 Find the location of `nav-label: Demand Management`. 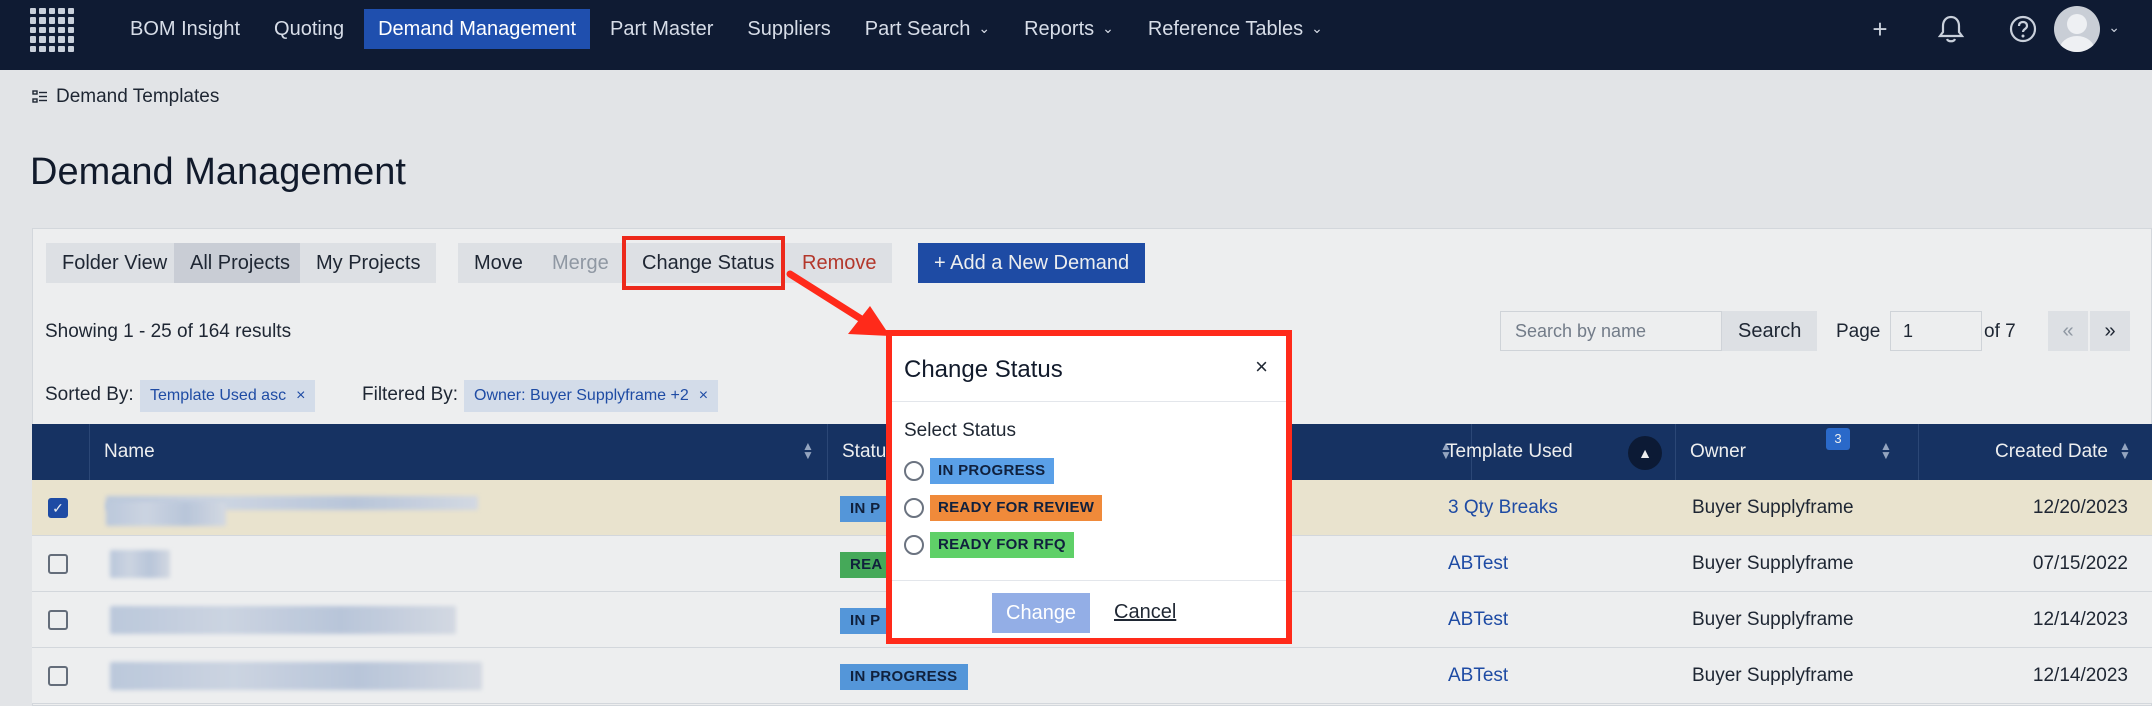

nav-label: Demand Management is located at coordinates (477, 29).